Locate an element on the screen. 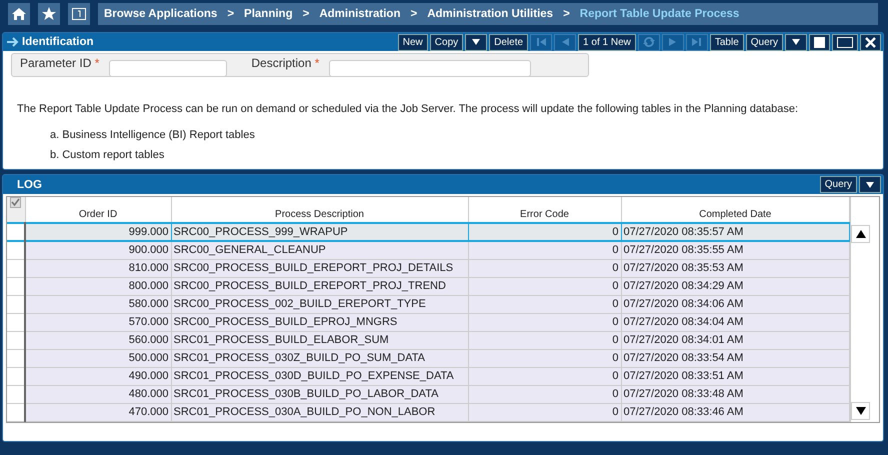  field-label: Description * is located at coordinates (285, 63).